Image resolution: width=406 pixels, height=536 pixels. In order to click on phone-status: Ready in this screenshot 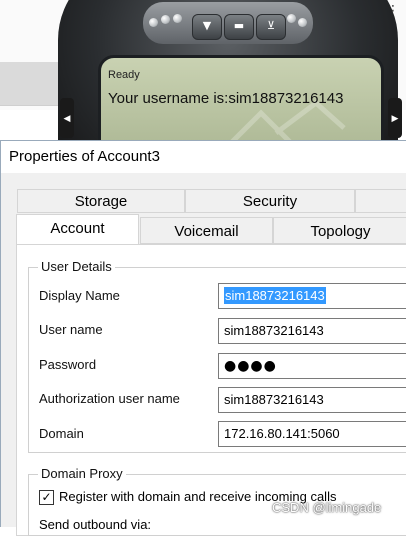, I will do `click(124, 75)`.